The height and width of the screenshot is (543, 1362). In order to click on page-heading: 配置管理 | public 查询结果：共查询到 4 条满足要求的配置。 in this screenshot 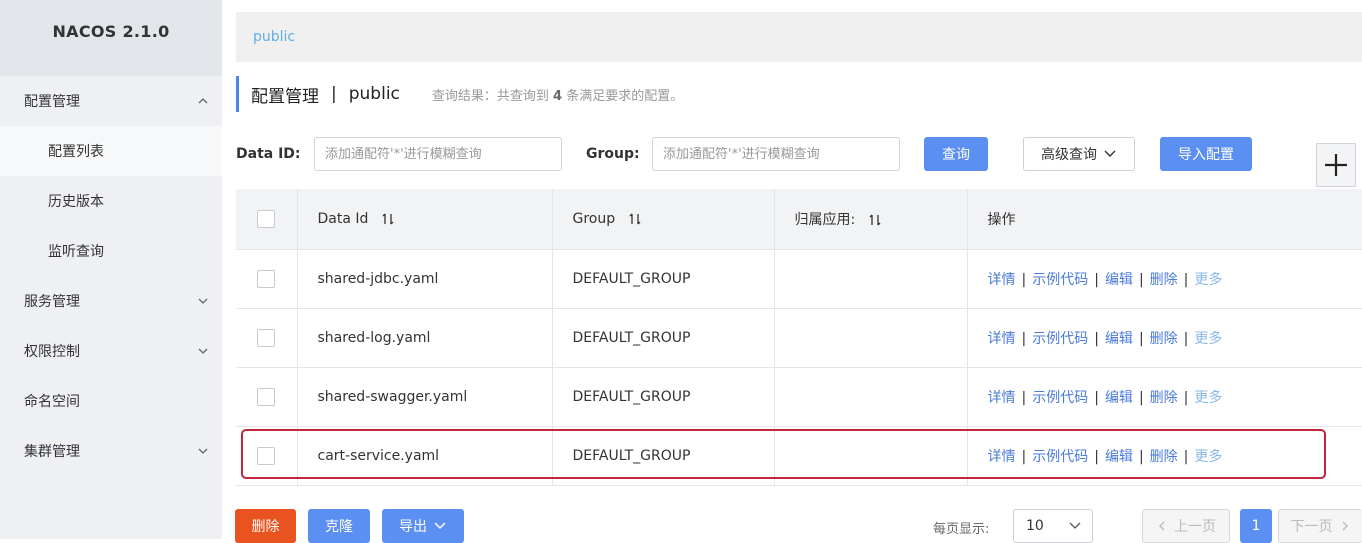, I will do `click(459, 94)`.